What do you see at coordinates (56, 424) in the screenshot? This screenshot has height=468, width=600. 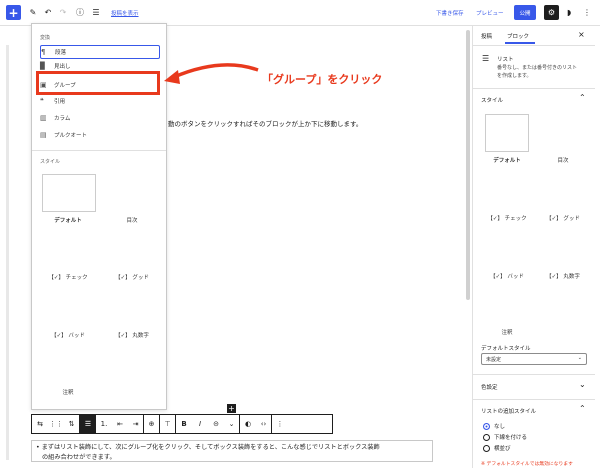 I see `drag-handle-icon: ⋮⋮` at bounding box center [56, 424].